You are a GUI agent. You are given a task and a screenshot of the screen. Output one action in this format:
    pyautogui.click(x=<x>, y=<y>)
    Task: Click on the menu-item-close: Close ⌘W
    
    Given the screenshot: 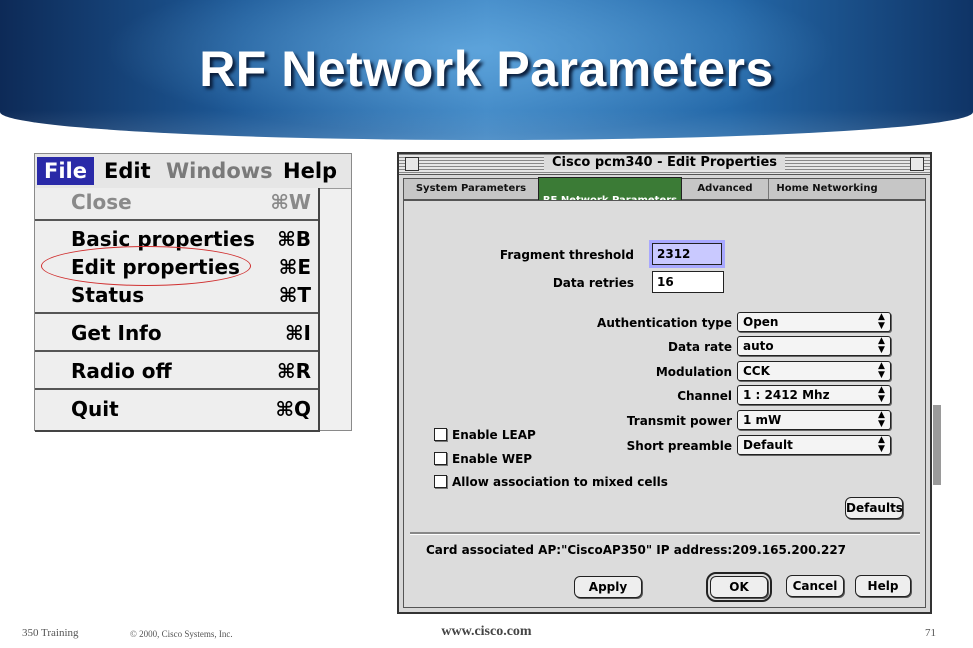 What is the action you would take?
    pyautogui.click(x=191, y=202)
    